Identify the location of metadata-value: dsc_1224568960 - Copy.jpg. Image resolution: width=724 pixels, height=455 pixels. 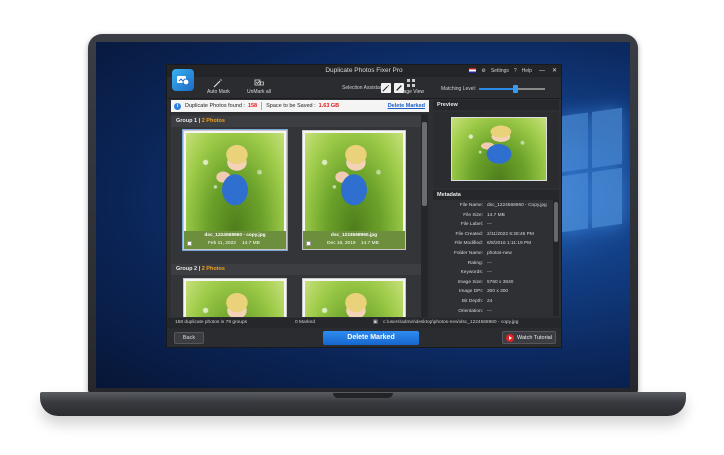
(517, 205).